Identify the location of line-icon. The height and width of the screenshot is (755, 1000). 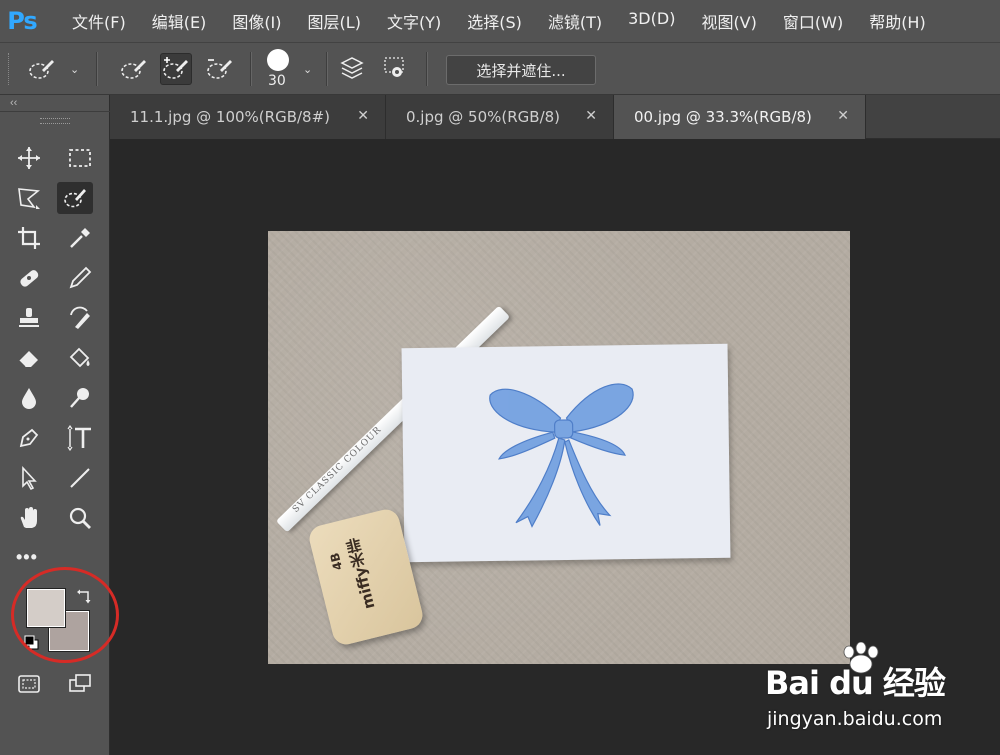
(80, 478).